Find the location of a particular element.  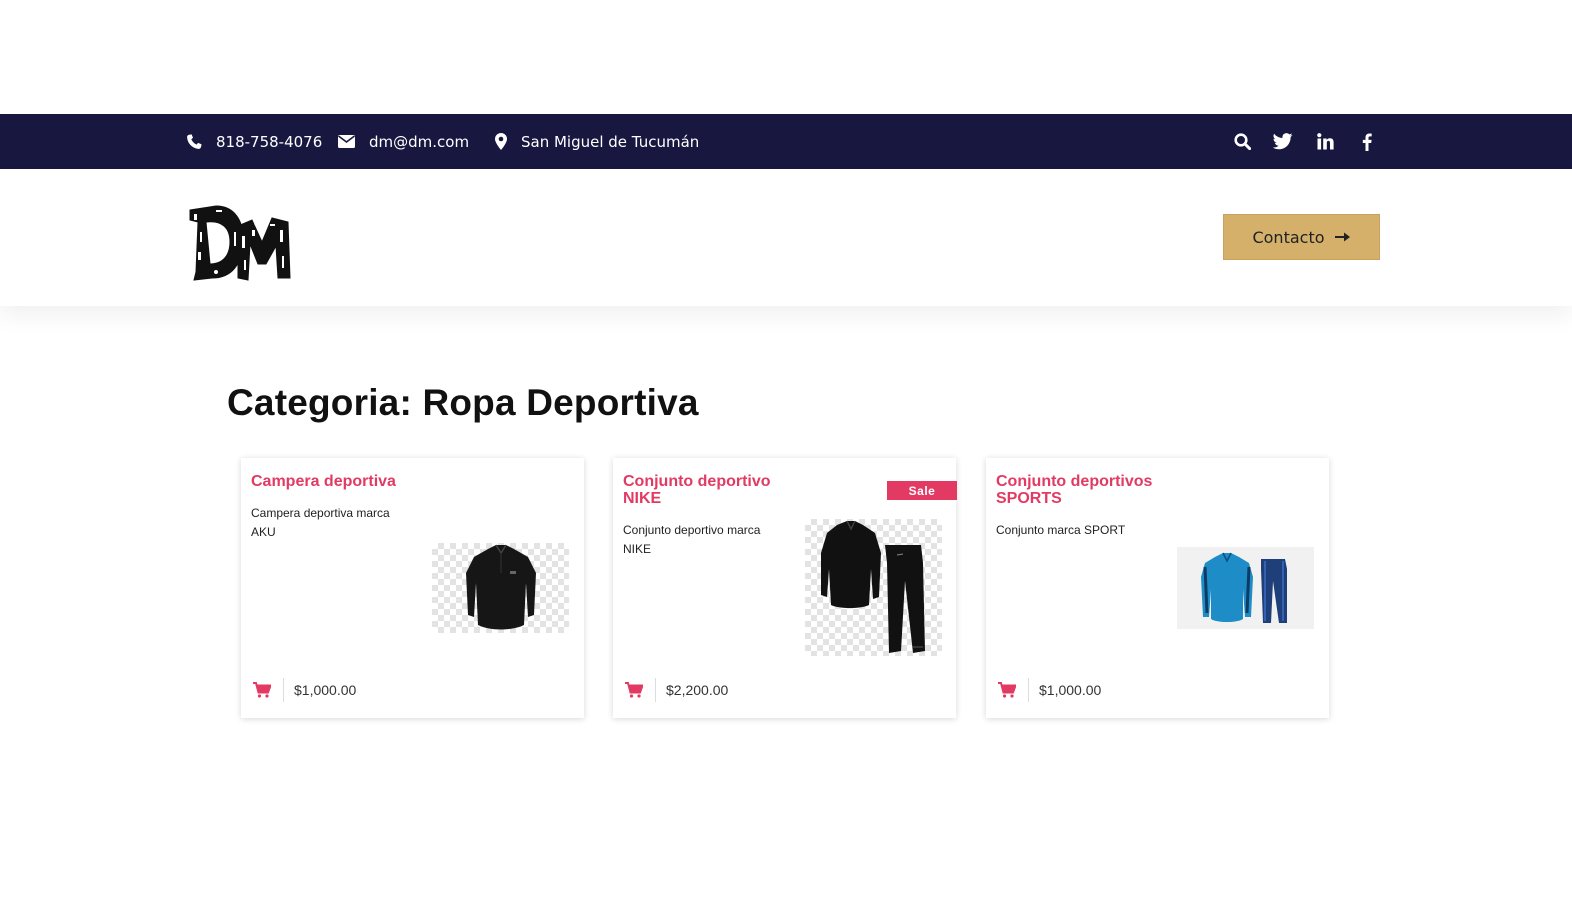

envelope-icon is located at coordinates (346, 141).